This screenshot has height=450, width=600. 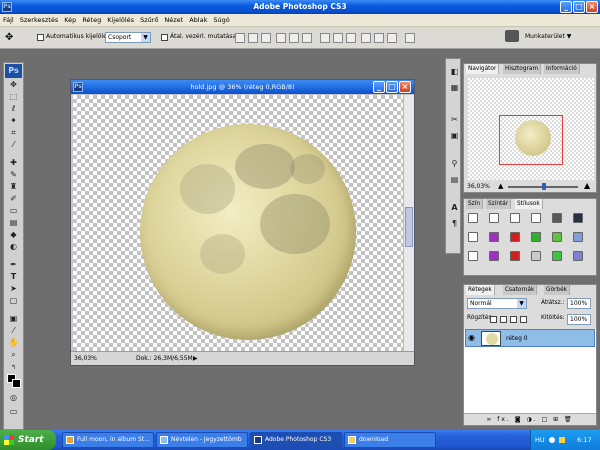 I want to click on layer-row: ◉ réteg 0, so click(x=530, y=338).